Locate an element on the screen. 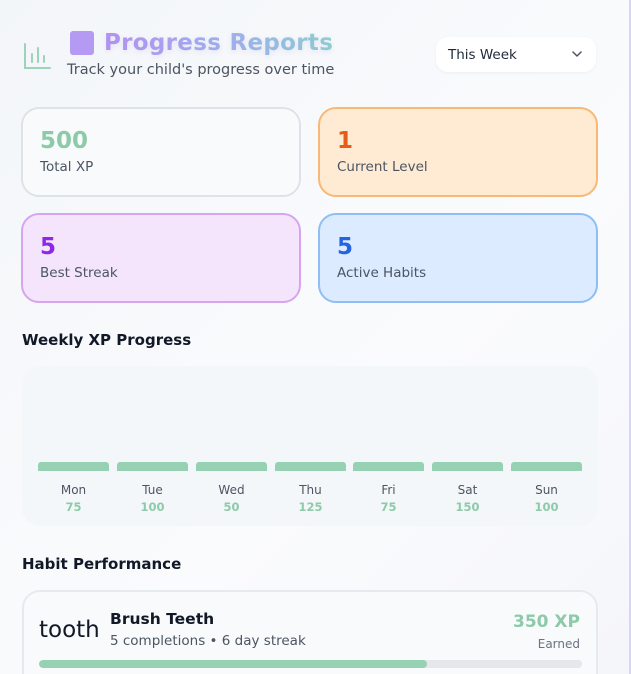  habit-meta: 5 completions • 6 day streak is located at coordinates (208, 641).